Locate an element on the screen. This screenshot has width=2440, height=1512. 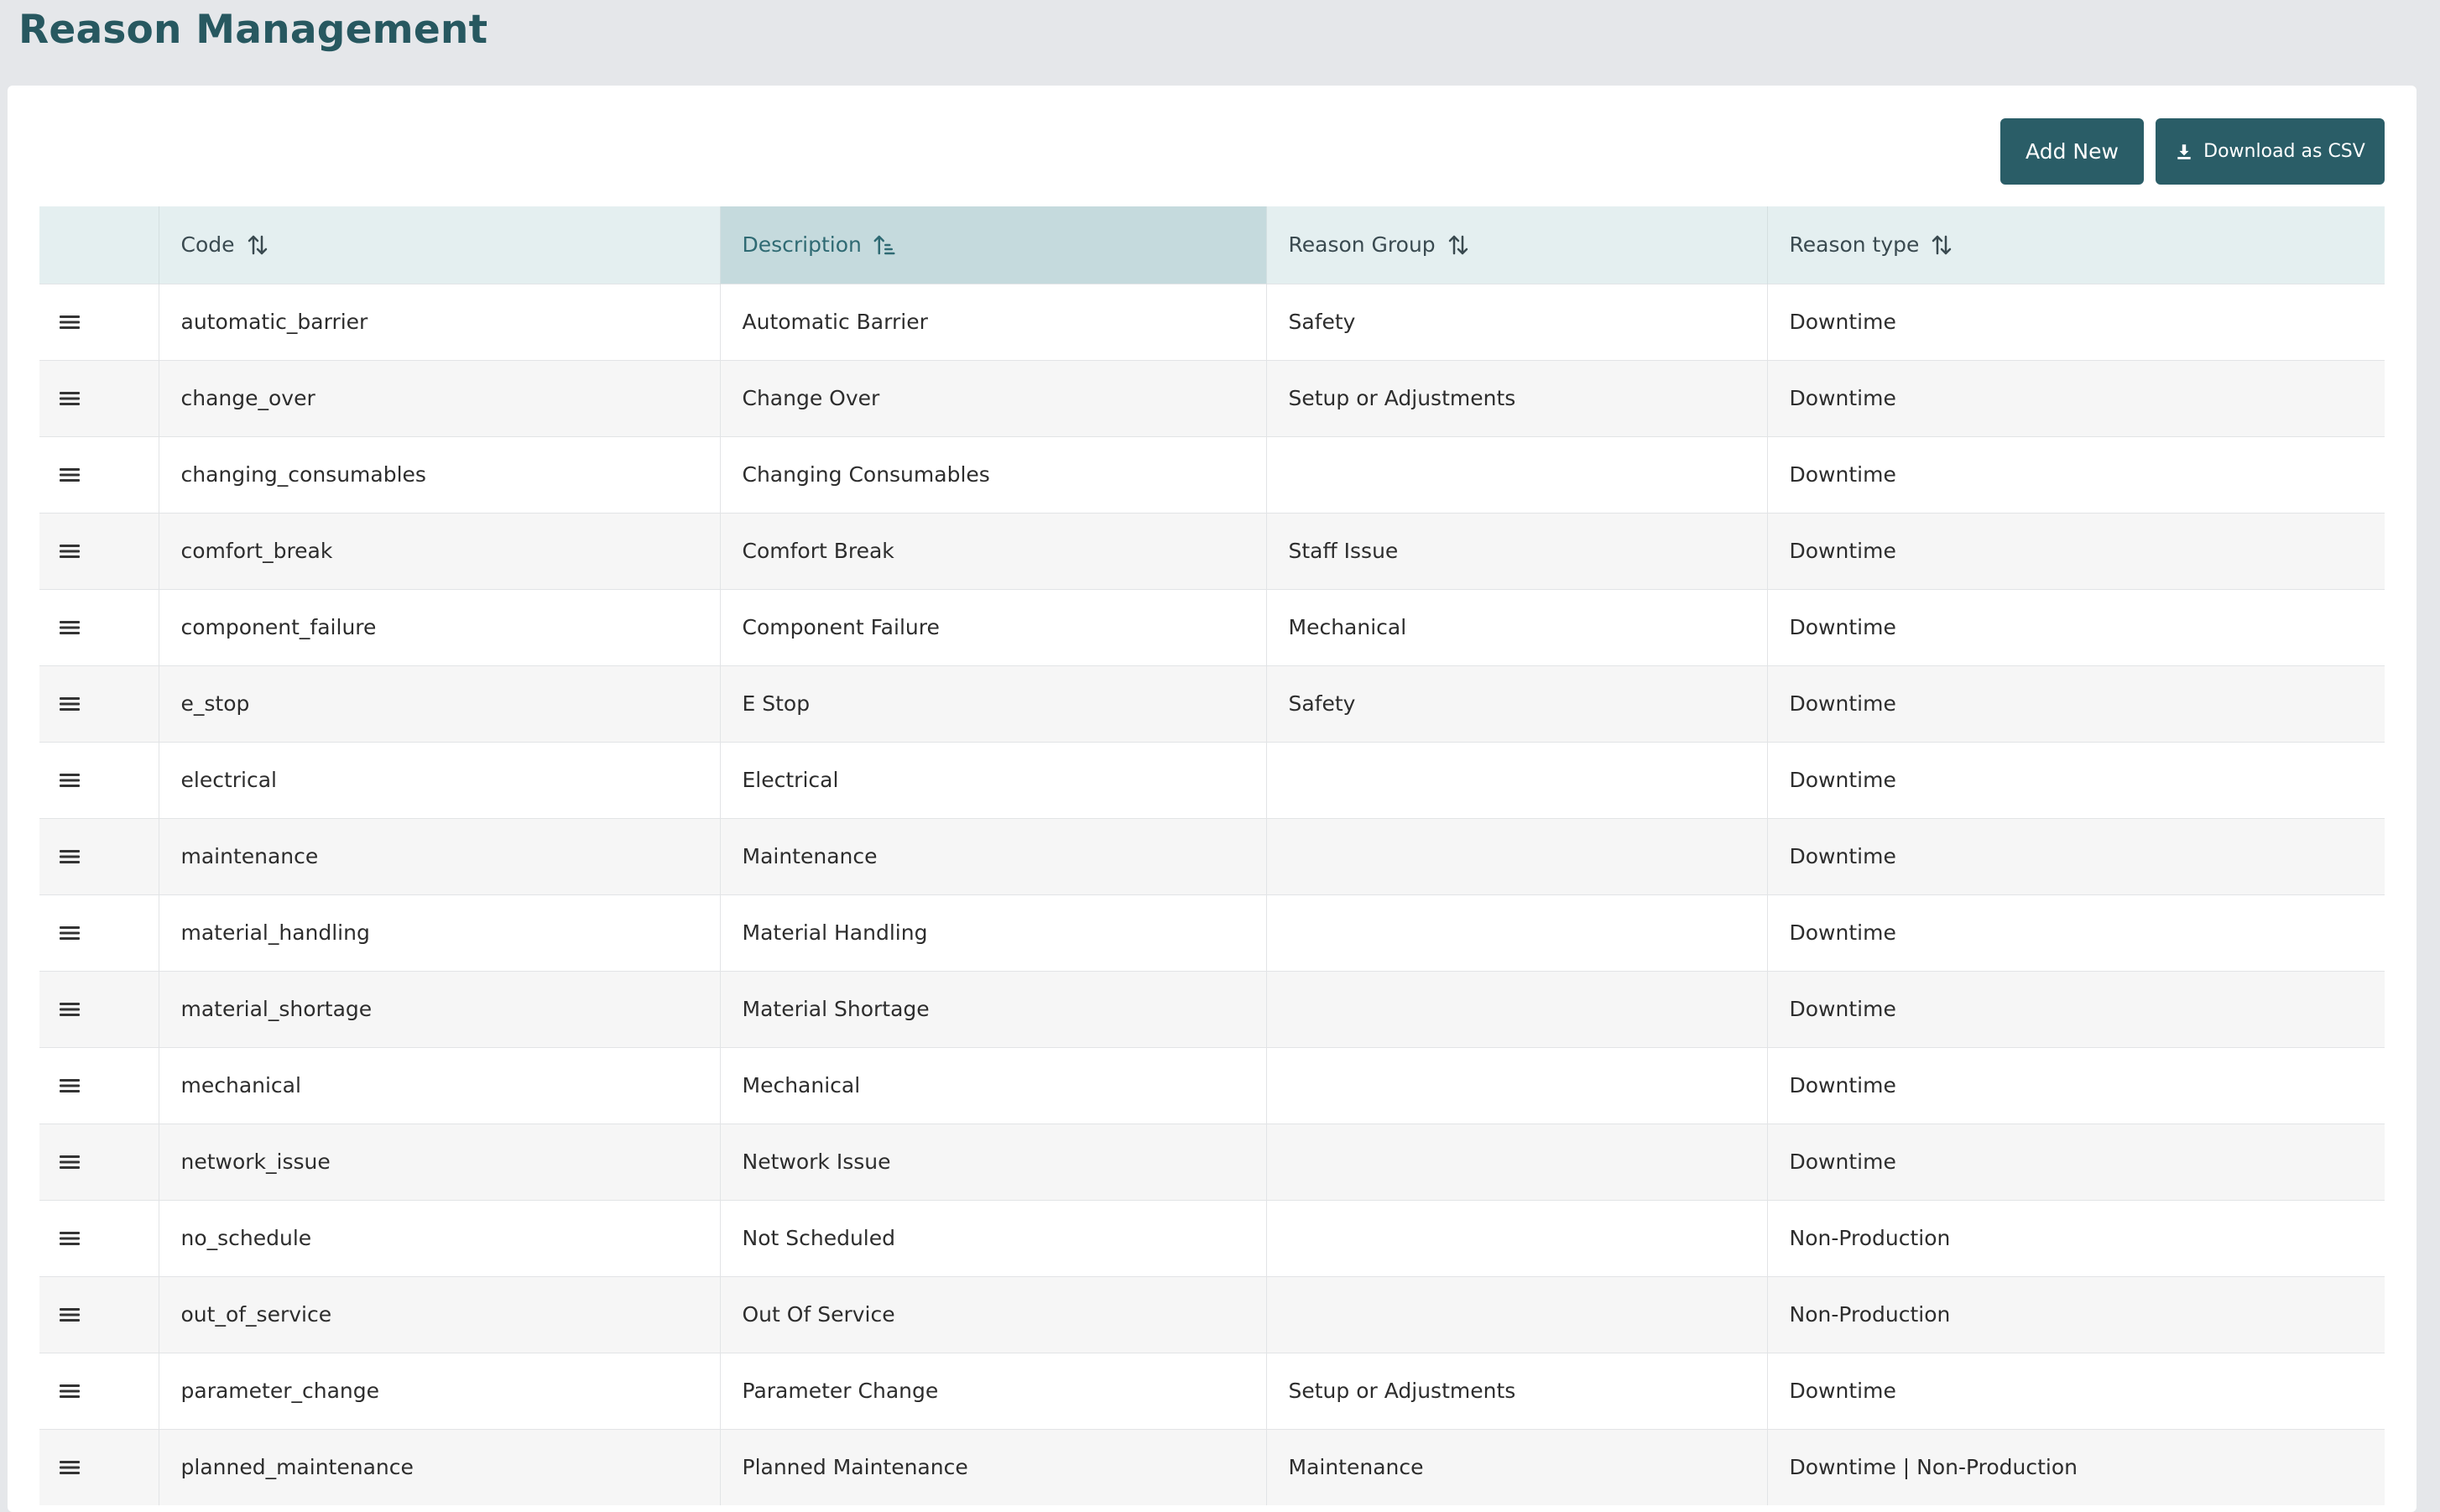
column-header-description: Description is located at coordinates (993, 245).